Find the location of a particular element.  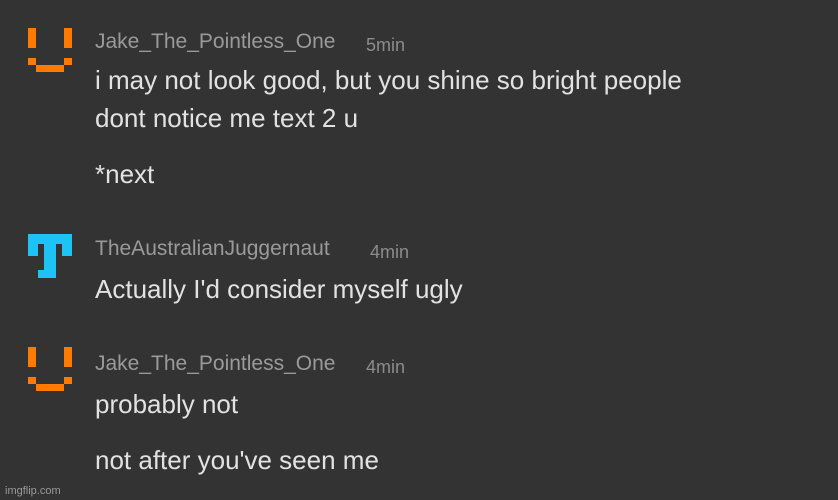

watermark: imgflip.com is located at coordinates (33, 491).